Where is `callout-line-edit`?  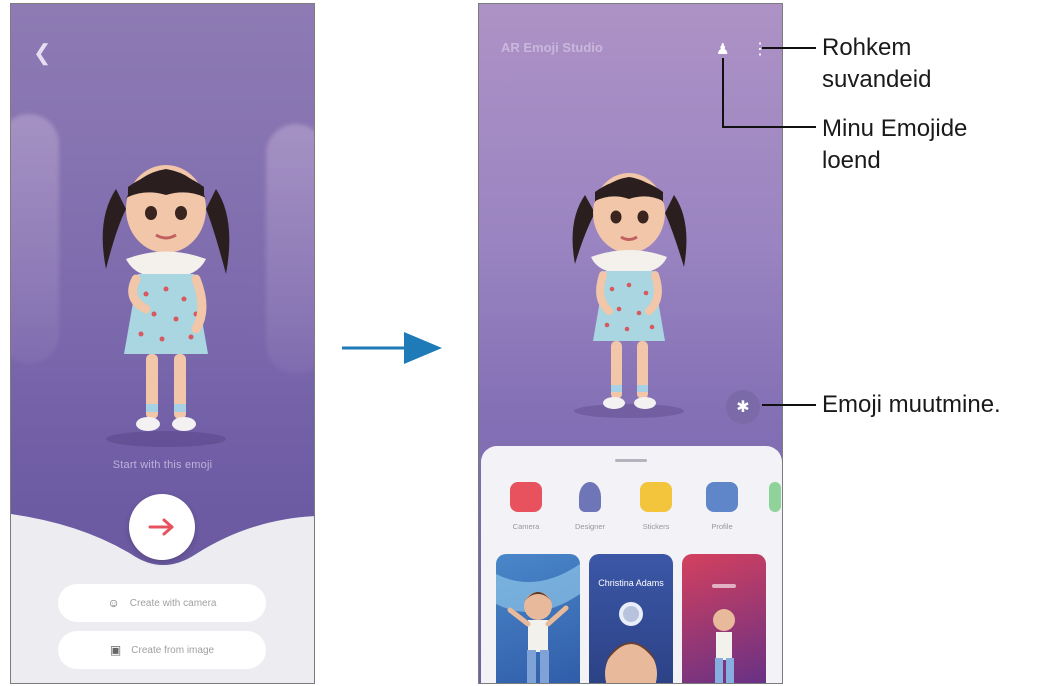 callout-line-edit is located at coordinates (789, 405).